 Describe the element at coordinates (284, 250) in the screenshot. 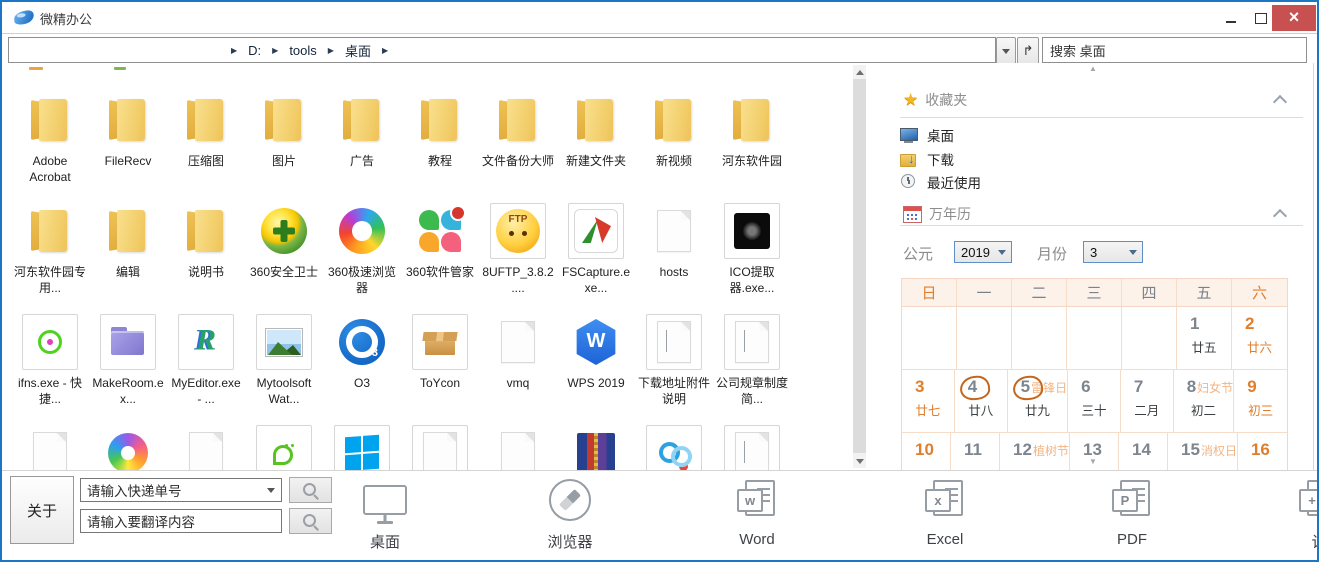

I see `file-item: 360安全卫士` at that location.